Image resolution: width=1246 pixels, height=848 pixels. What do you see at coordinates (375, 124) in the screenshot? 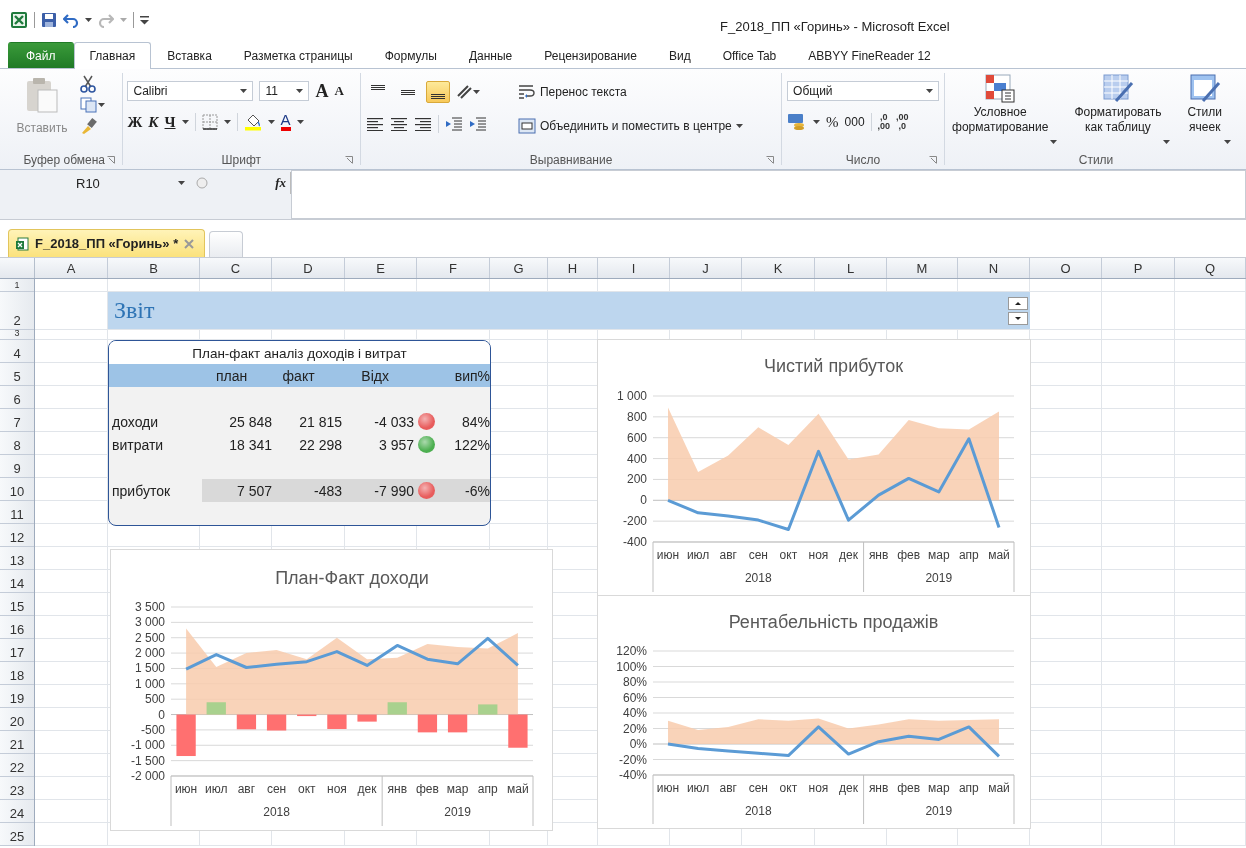
I see `align-left-icon` at bounding box center [375, 124].